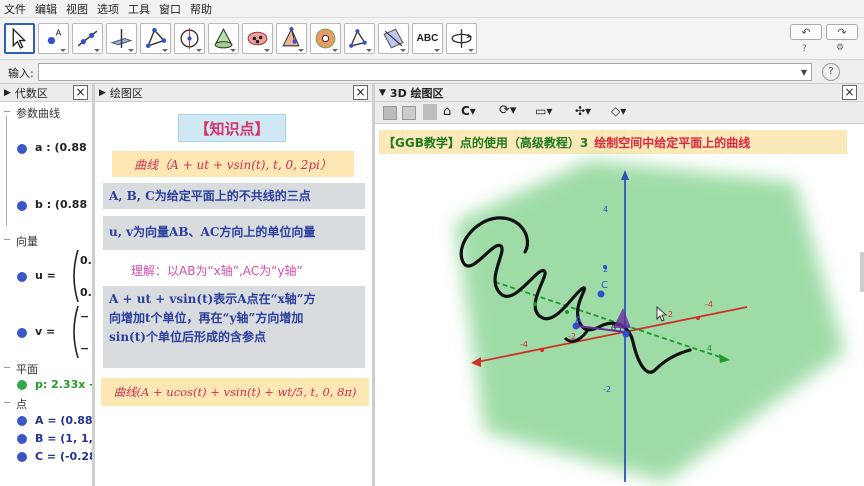  Describe the element at coordinates (45, 275) in the screenshot. I see `vector-u-item: u =` at that location.